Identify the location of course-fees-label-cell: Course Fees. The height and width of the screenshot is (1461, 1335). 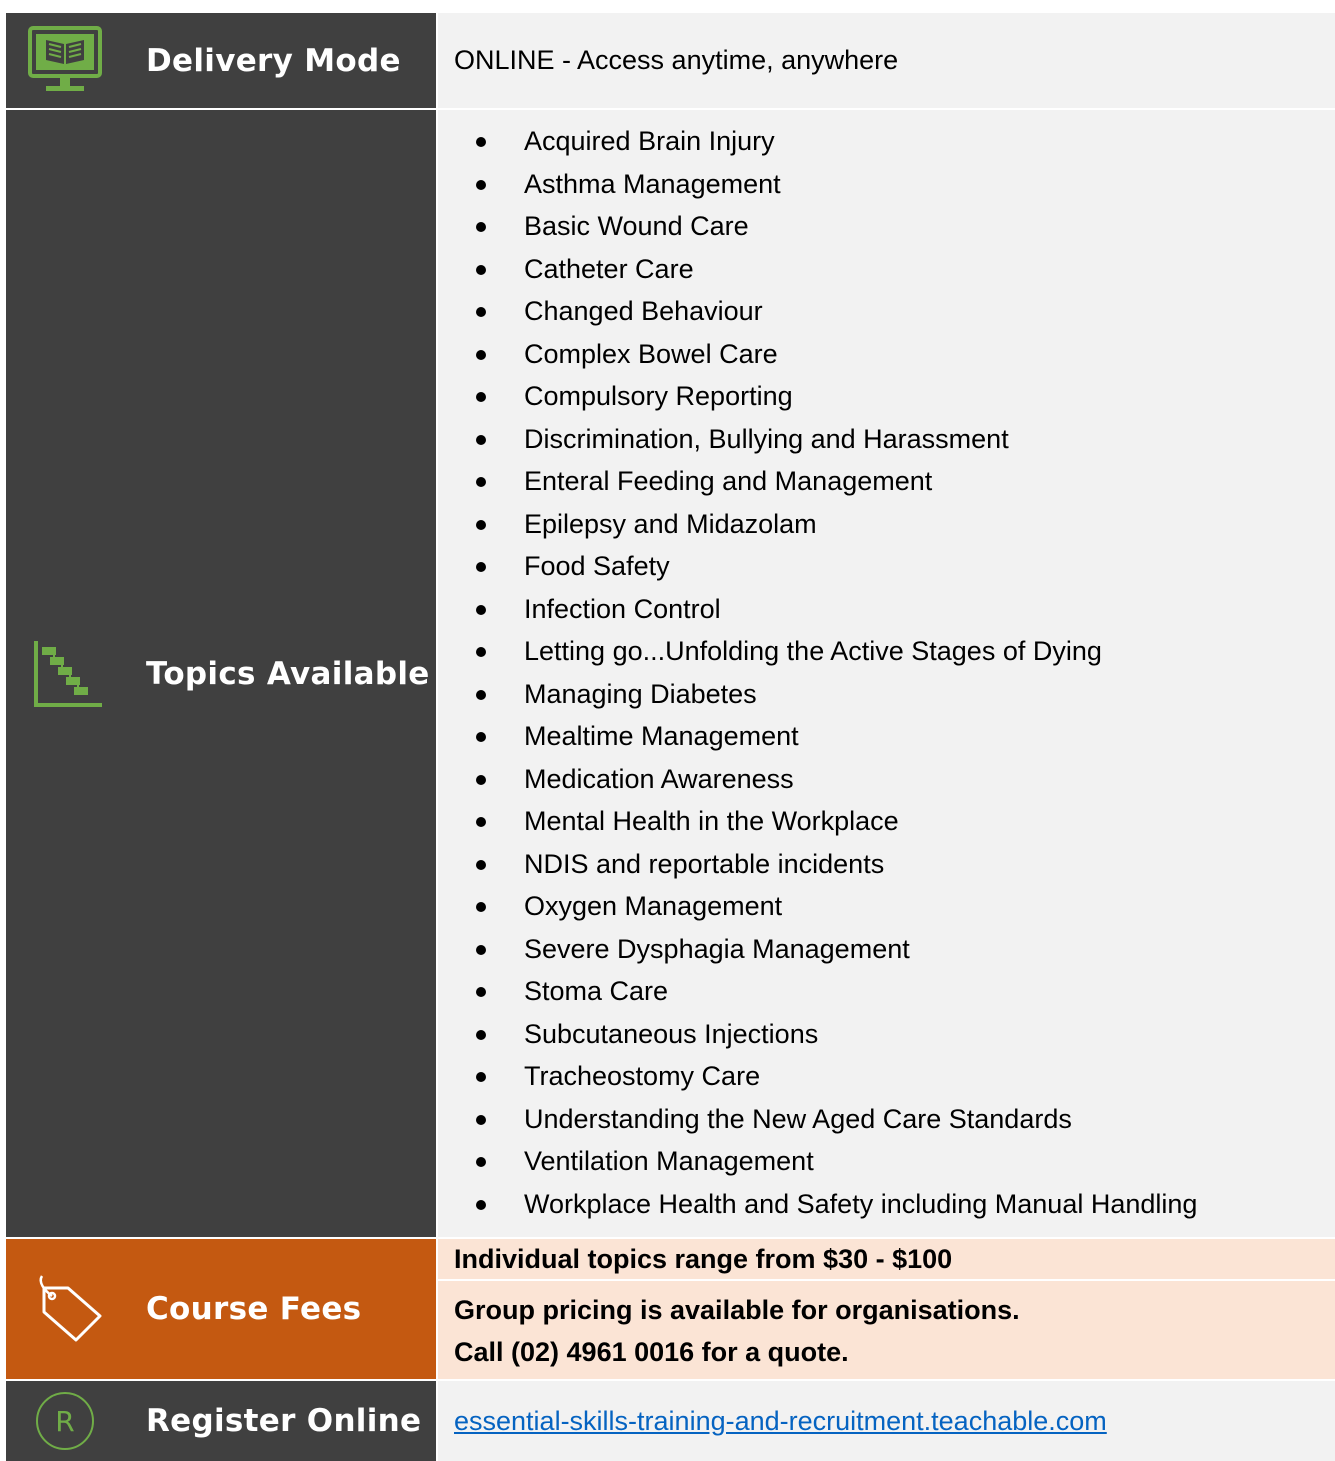
(222, 1309).